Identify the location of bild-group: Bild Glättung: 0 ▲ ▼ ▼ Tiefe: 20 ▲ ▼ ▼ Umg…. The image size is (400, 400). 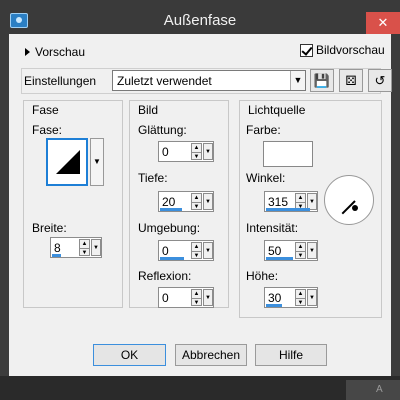
(179, 204).